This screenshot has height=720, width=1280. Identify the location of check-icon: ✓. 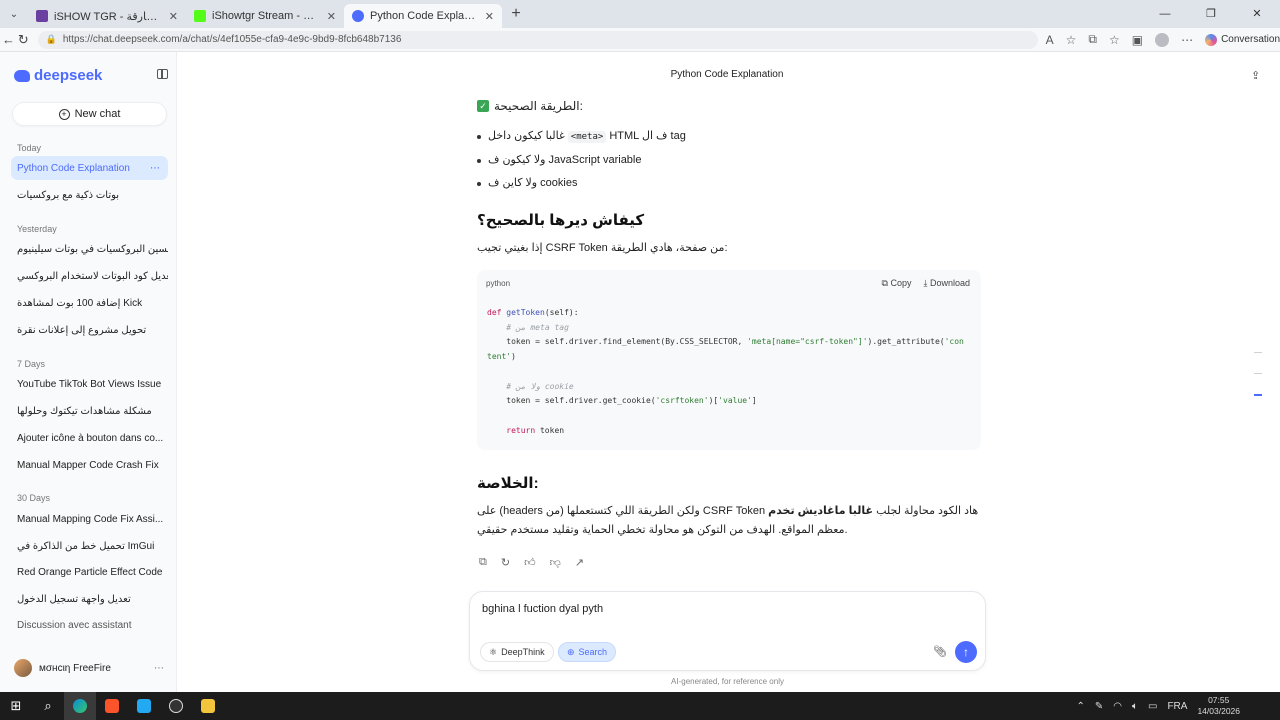
(483, 106).